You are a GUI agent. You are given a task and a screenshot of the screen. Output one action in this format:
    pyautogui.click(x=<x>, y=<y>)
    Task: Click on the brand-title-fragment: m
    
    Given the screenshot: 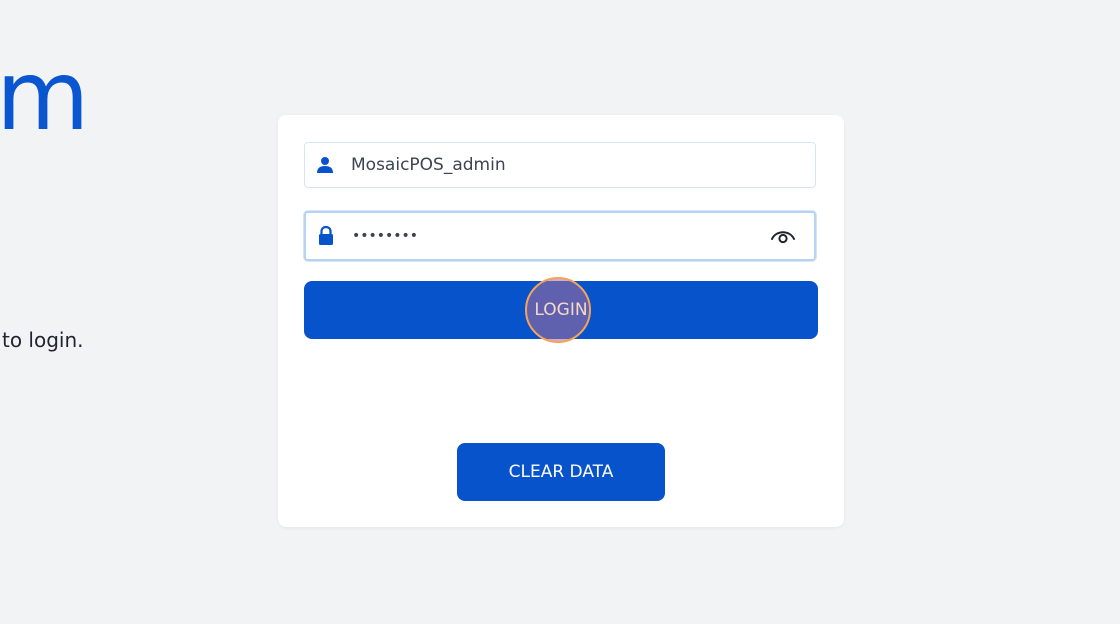 What is the action you would take?
    pyautogui.click(x=45, y=96)
    